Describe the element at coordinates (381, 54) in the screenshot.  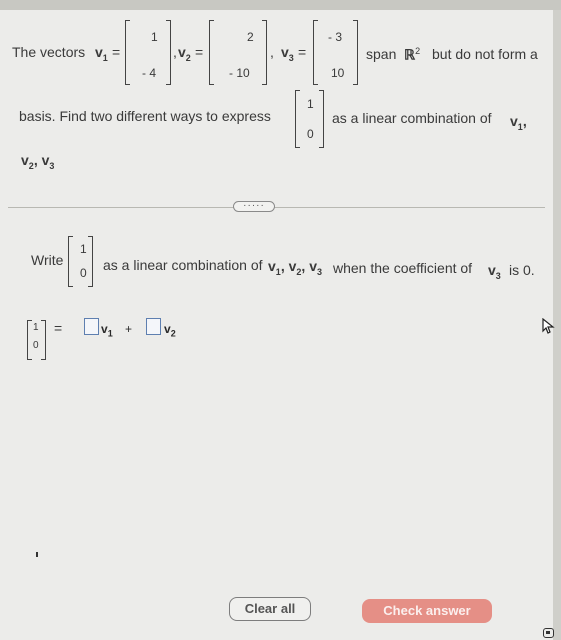
I see `span-word: span` at that location.